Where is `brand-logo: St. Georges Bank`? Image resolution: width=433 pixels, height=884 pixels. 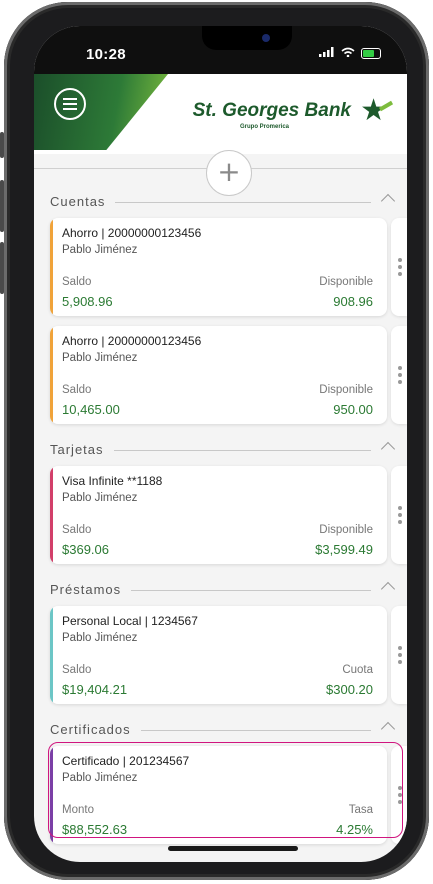 brand-logo: St. Georges Bank is located at coordinates (271, 110).